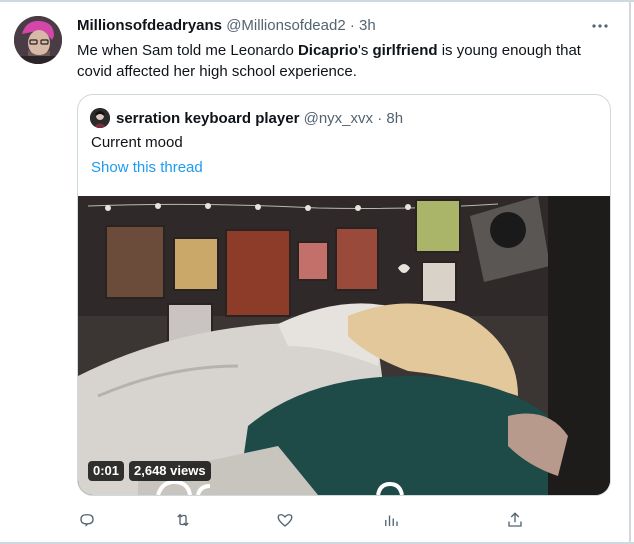 The width and height of the screenshot is (634, 544). What do you see at coordinates (338, 118) in the screenshot?
I see `quote-handle: @nyx_xvx` at bounding box center [338, 118].